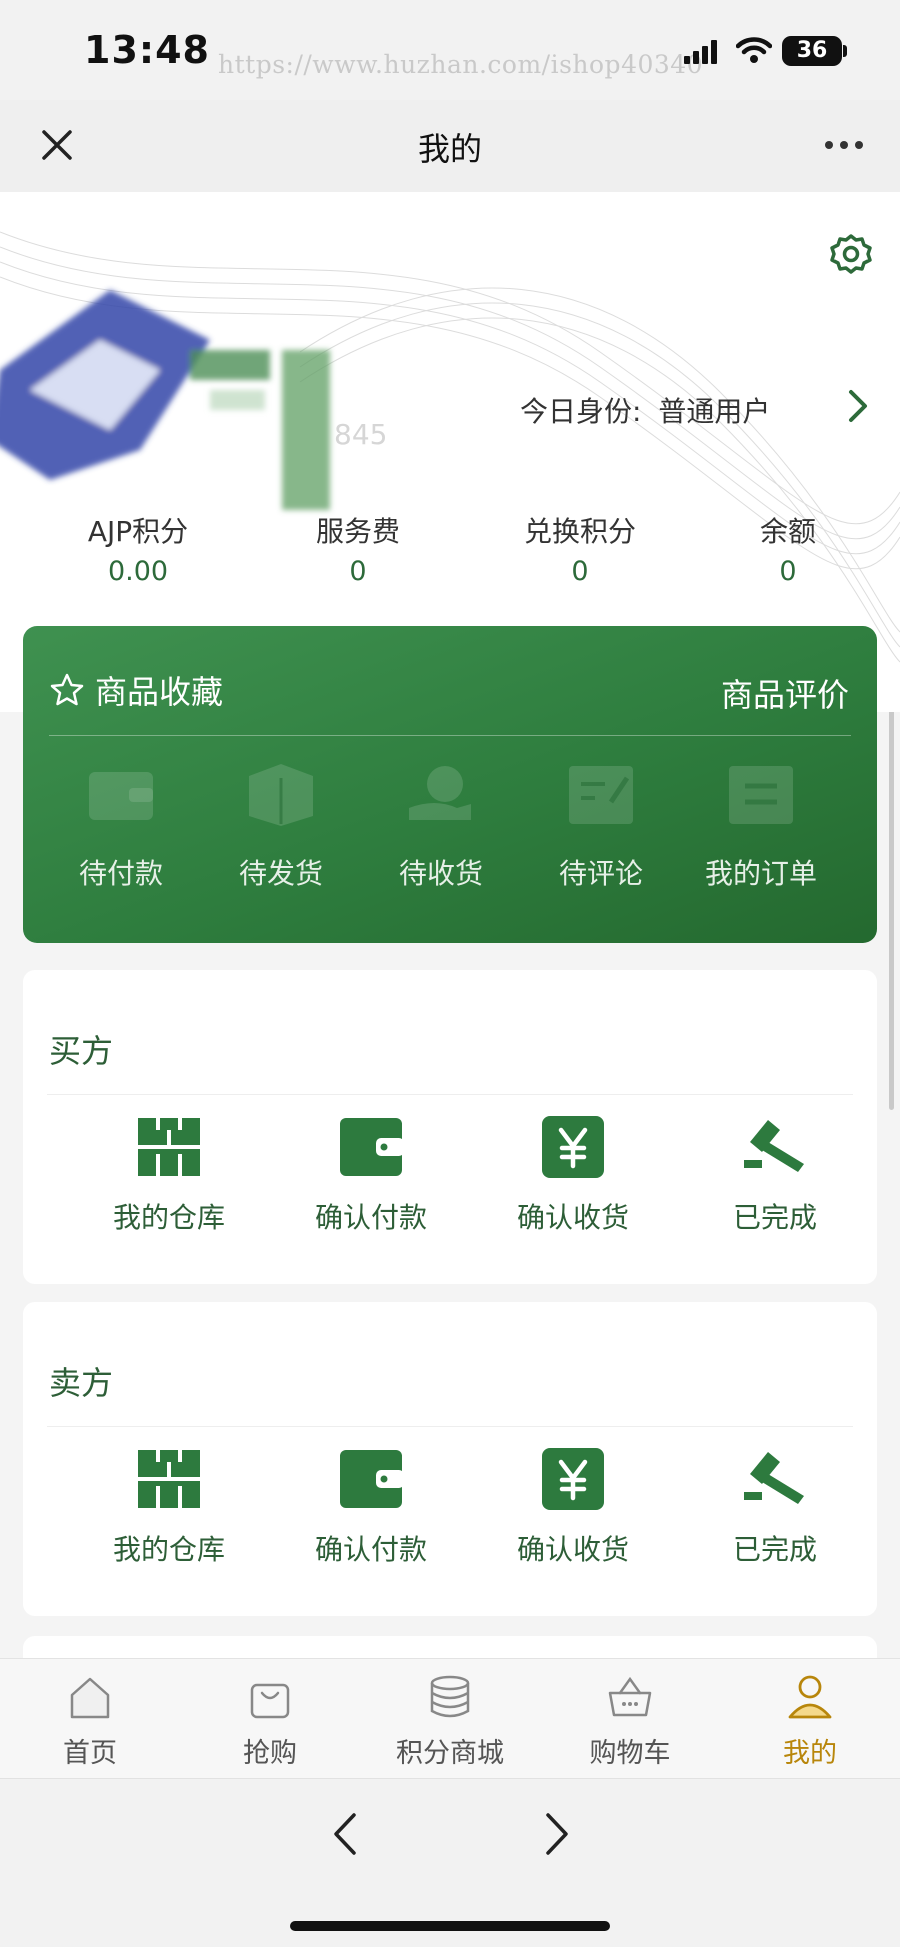  What do you see at coordinates (346, 1834) in the screenshot?
I see `back-arrow-icon` at bounding box center [346, 1834].